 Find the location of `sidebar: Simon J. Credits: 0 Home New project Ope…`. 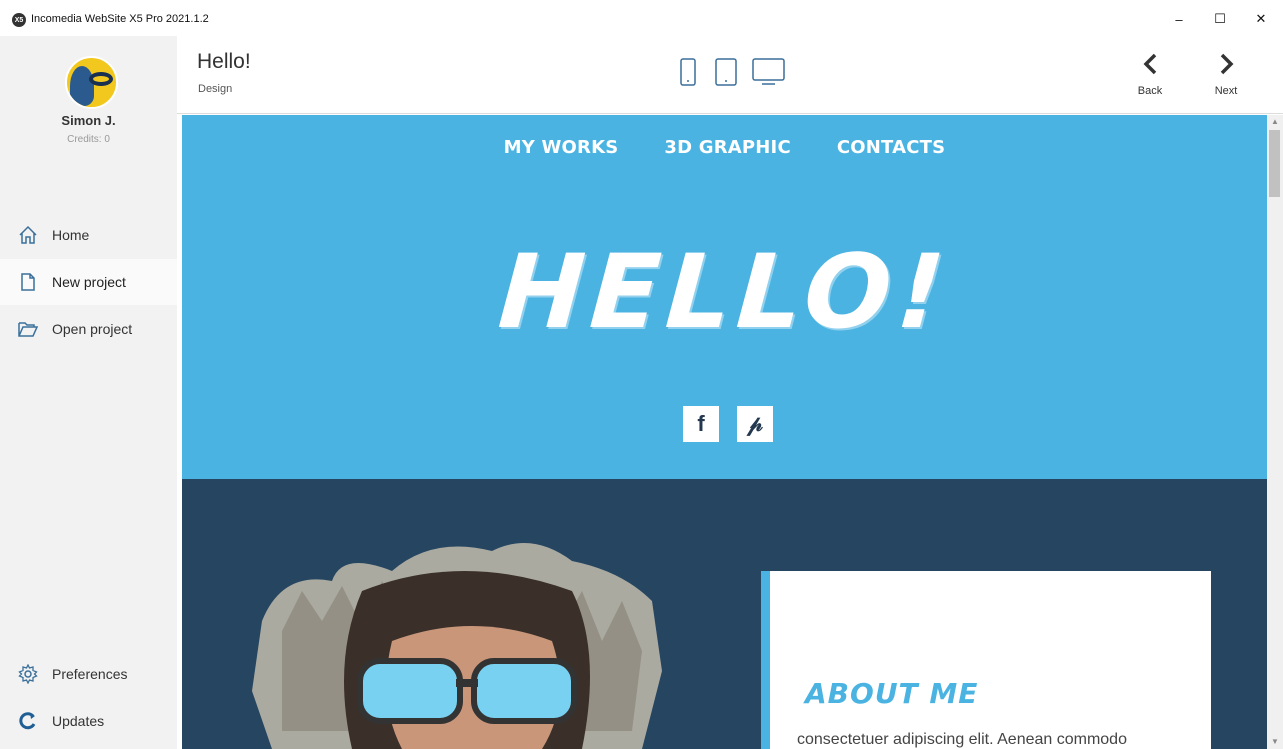

sidebar: Simon J. Credits: 0 Home New project Ope… is located at coordinates (88, 392).